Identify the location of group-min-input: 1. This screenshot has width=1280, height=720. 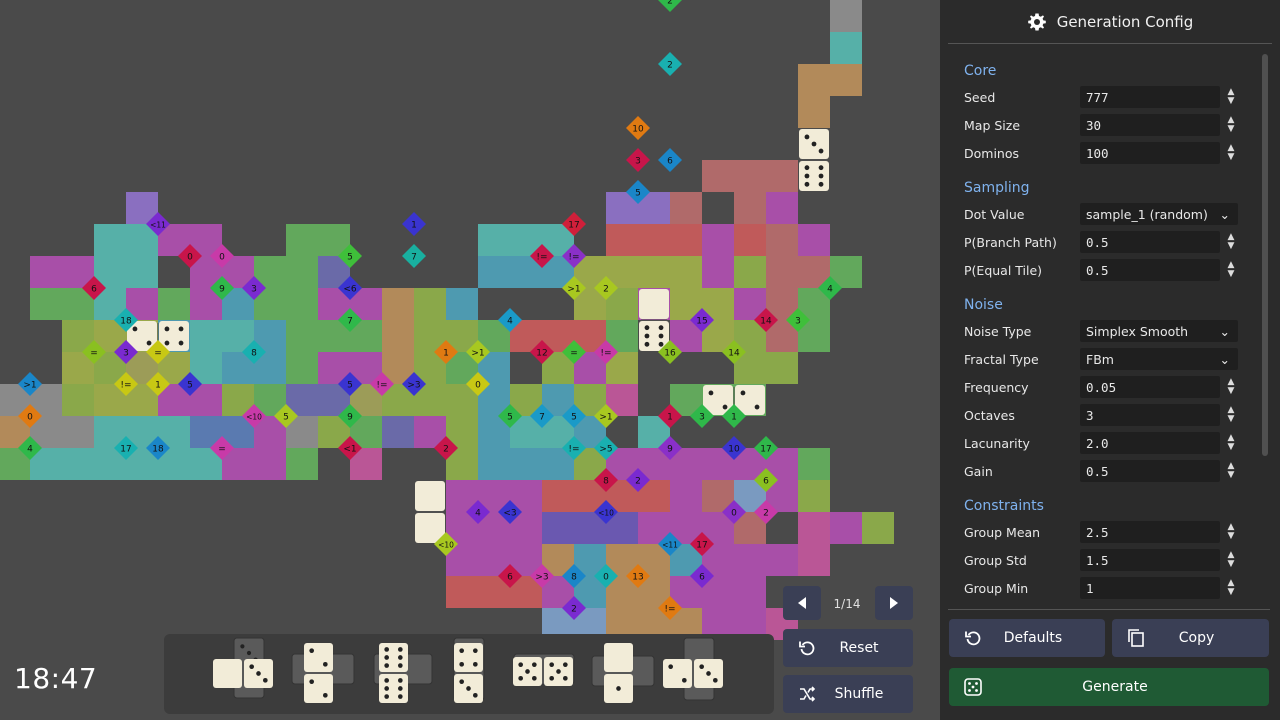
(1150, 588).